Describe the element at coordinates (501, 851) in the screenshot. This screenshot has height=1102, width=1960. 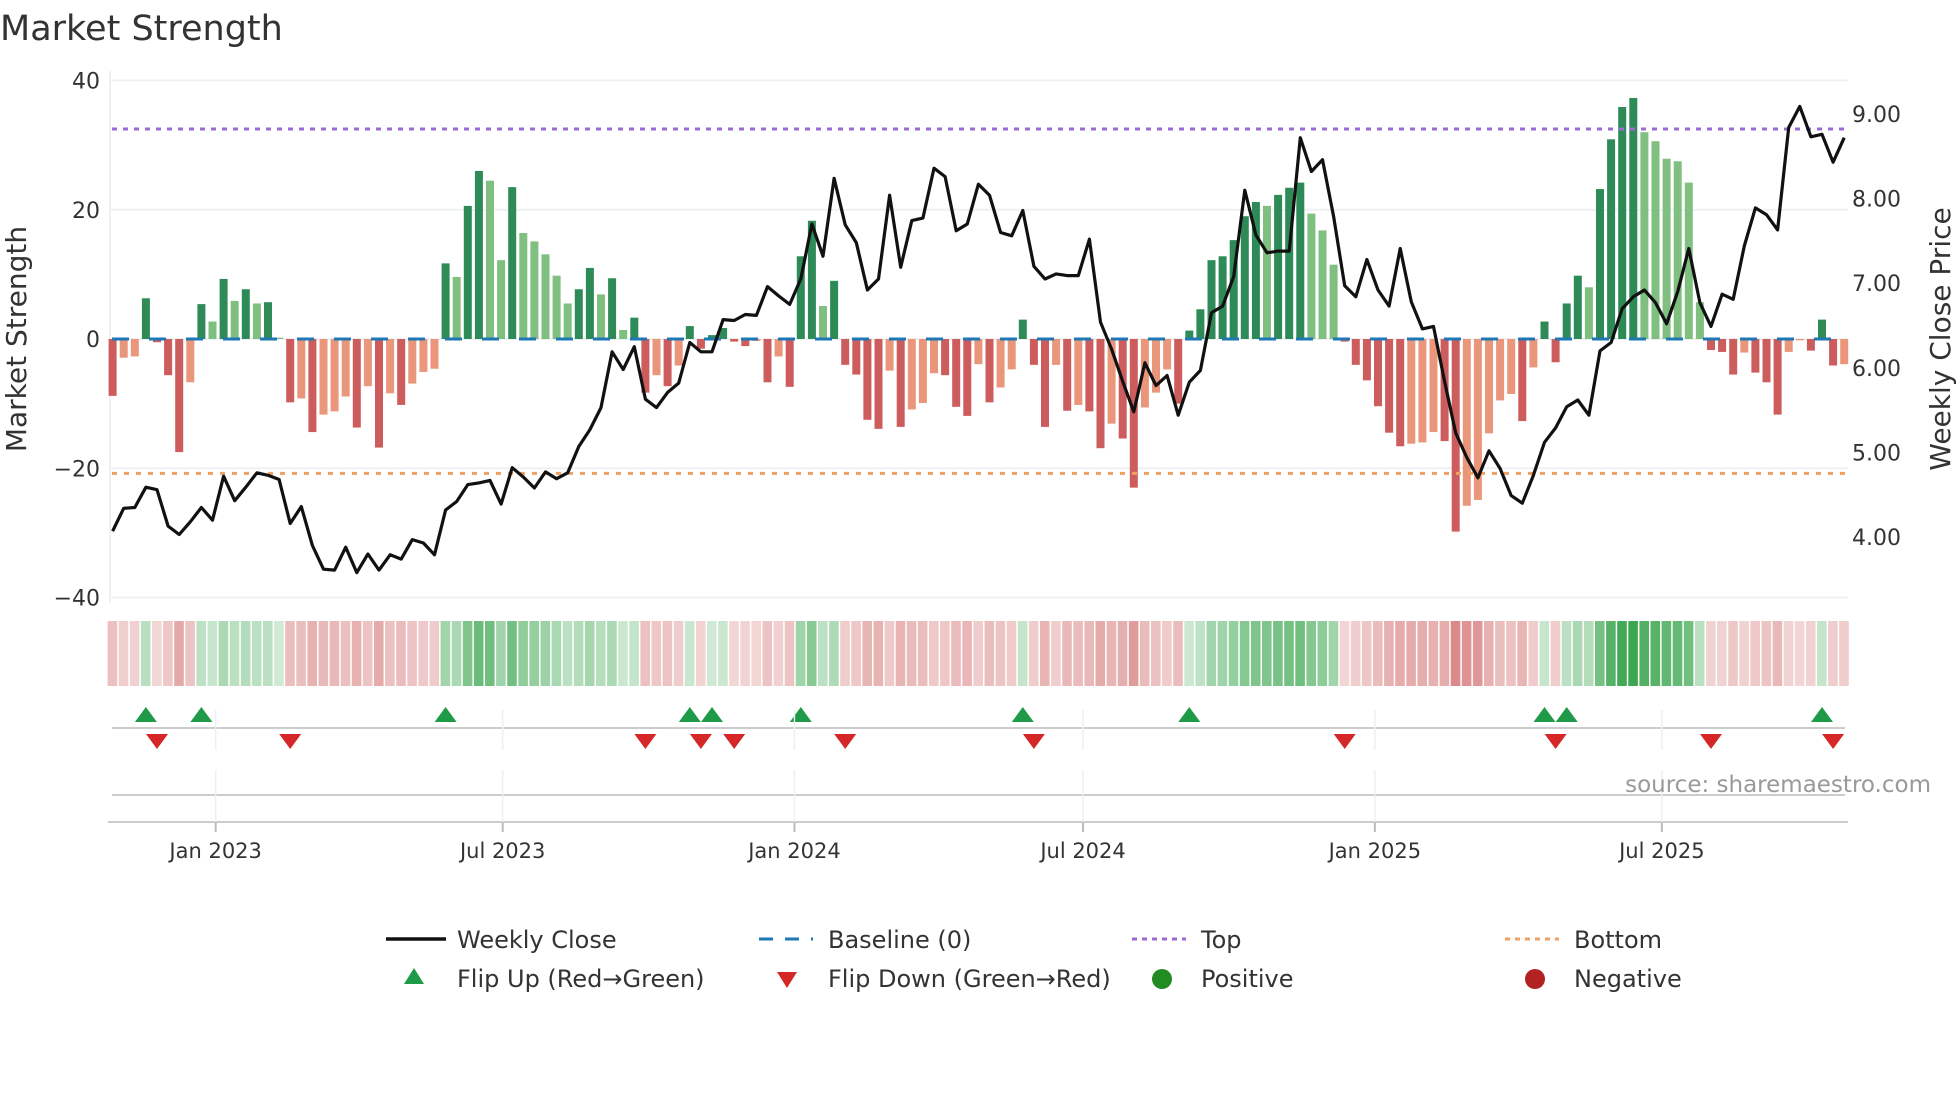
I see `x-tick-label: Jul 2023` at that location.